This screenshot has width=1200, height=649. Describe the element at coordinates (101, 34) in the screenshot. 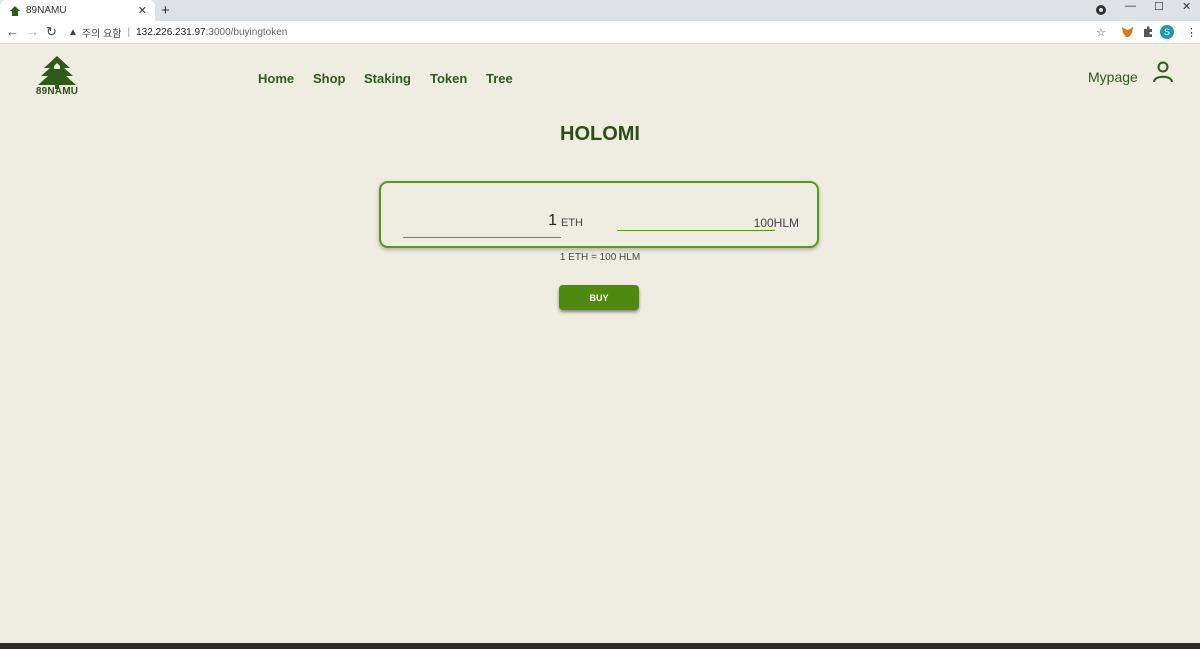

I see `security-label: 주의 요함` at that location.